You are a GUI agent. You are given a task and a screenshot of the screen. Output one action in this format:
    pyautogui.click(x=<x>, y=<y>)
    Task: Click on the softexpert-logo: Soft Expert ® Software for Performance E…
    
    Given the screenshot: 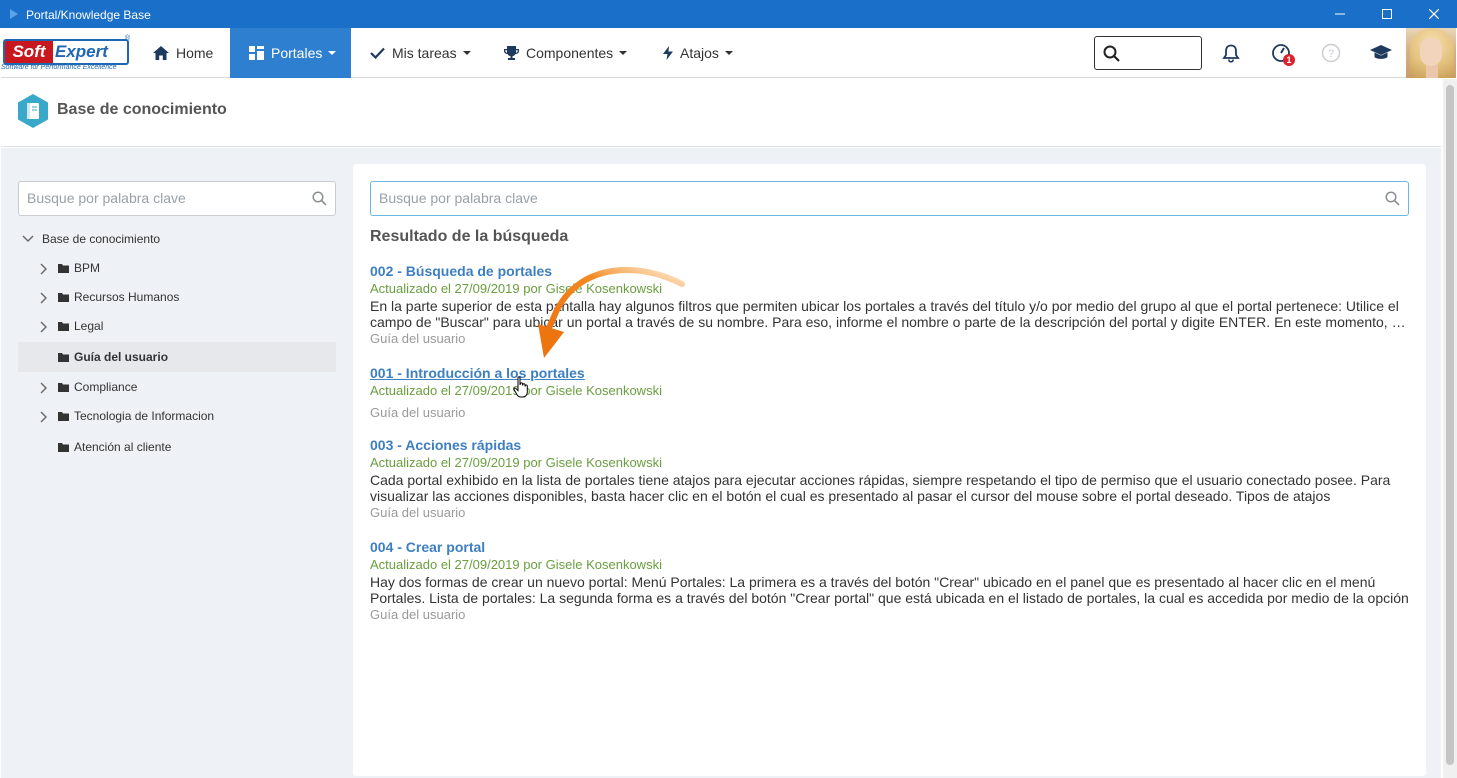 What is the action you would take?
    pyautogui.click(x=67, y=55)
    